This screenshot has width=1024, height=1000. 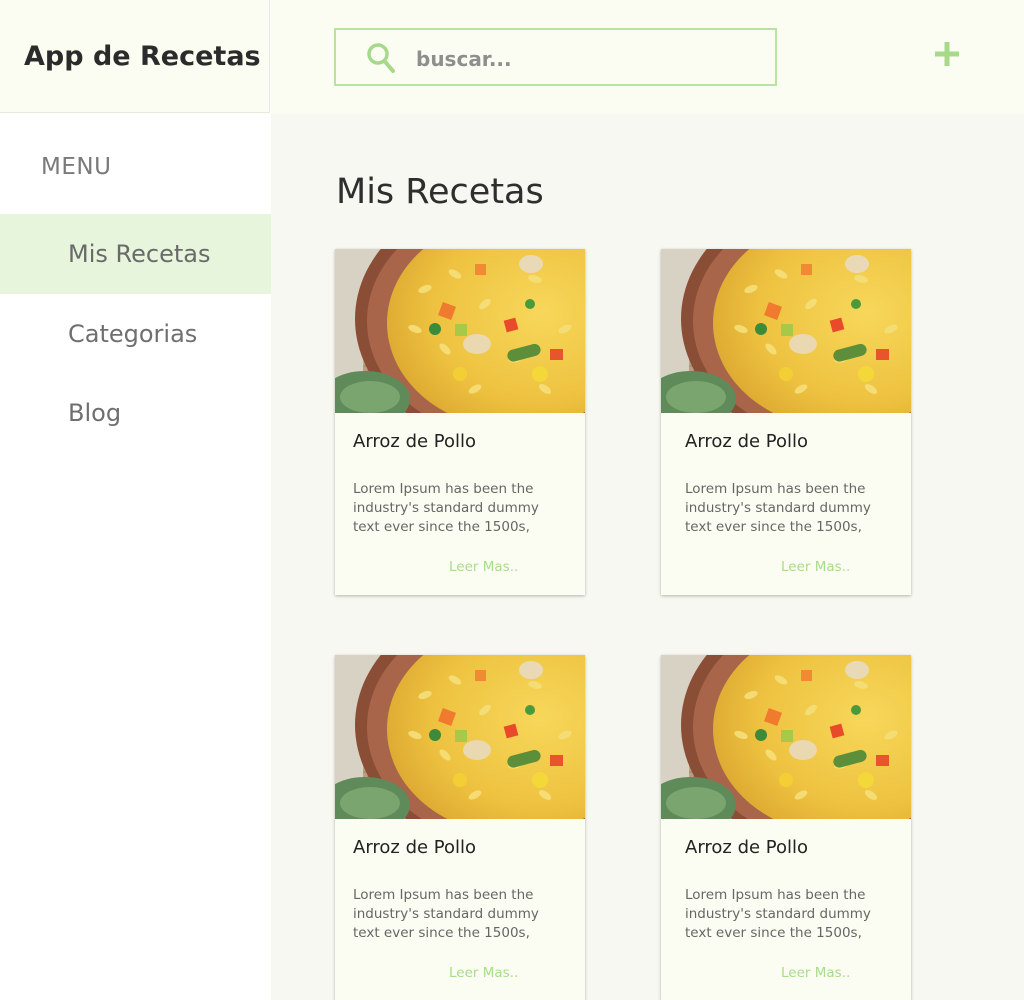 I want to click on app-brand: App de Recetas, so click(x=135, y=56).